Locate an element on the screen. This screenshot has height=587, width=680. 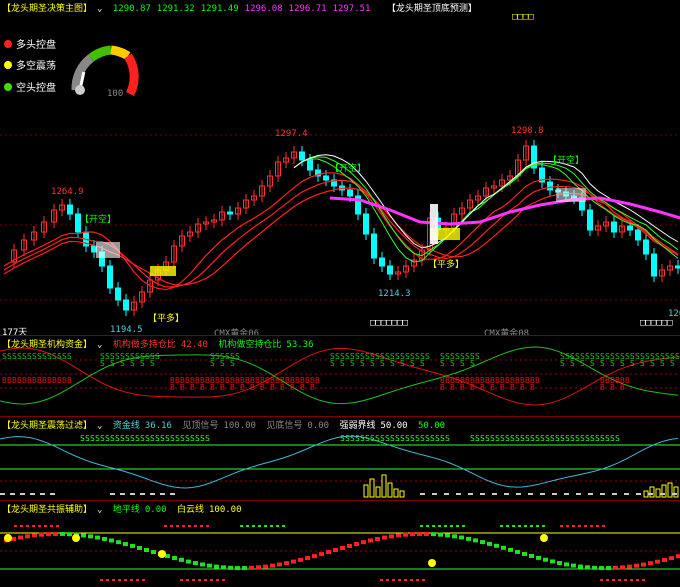
indicator-value-4: 1296.71 is located at coordinates (307, 9).